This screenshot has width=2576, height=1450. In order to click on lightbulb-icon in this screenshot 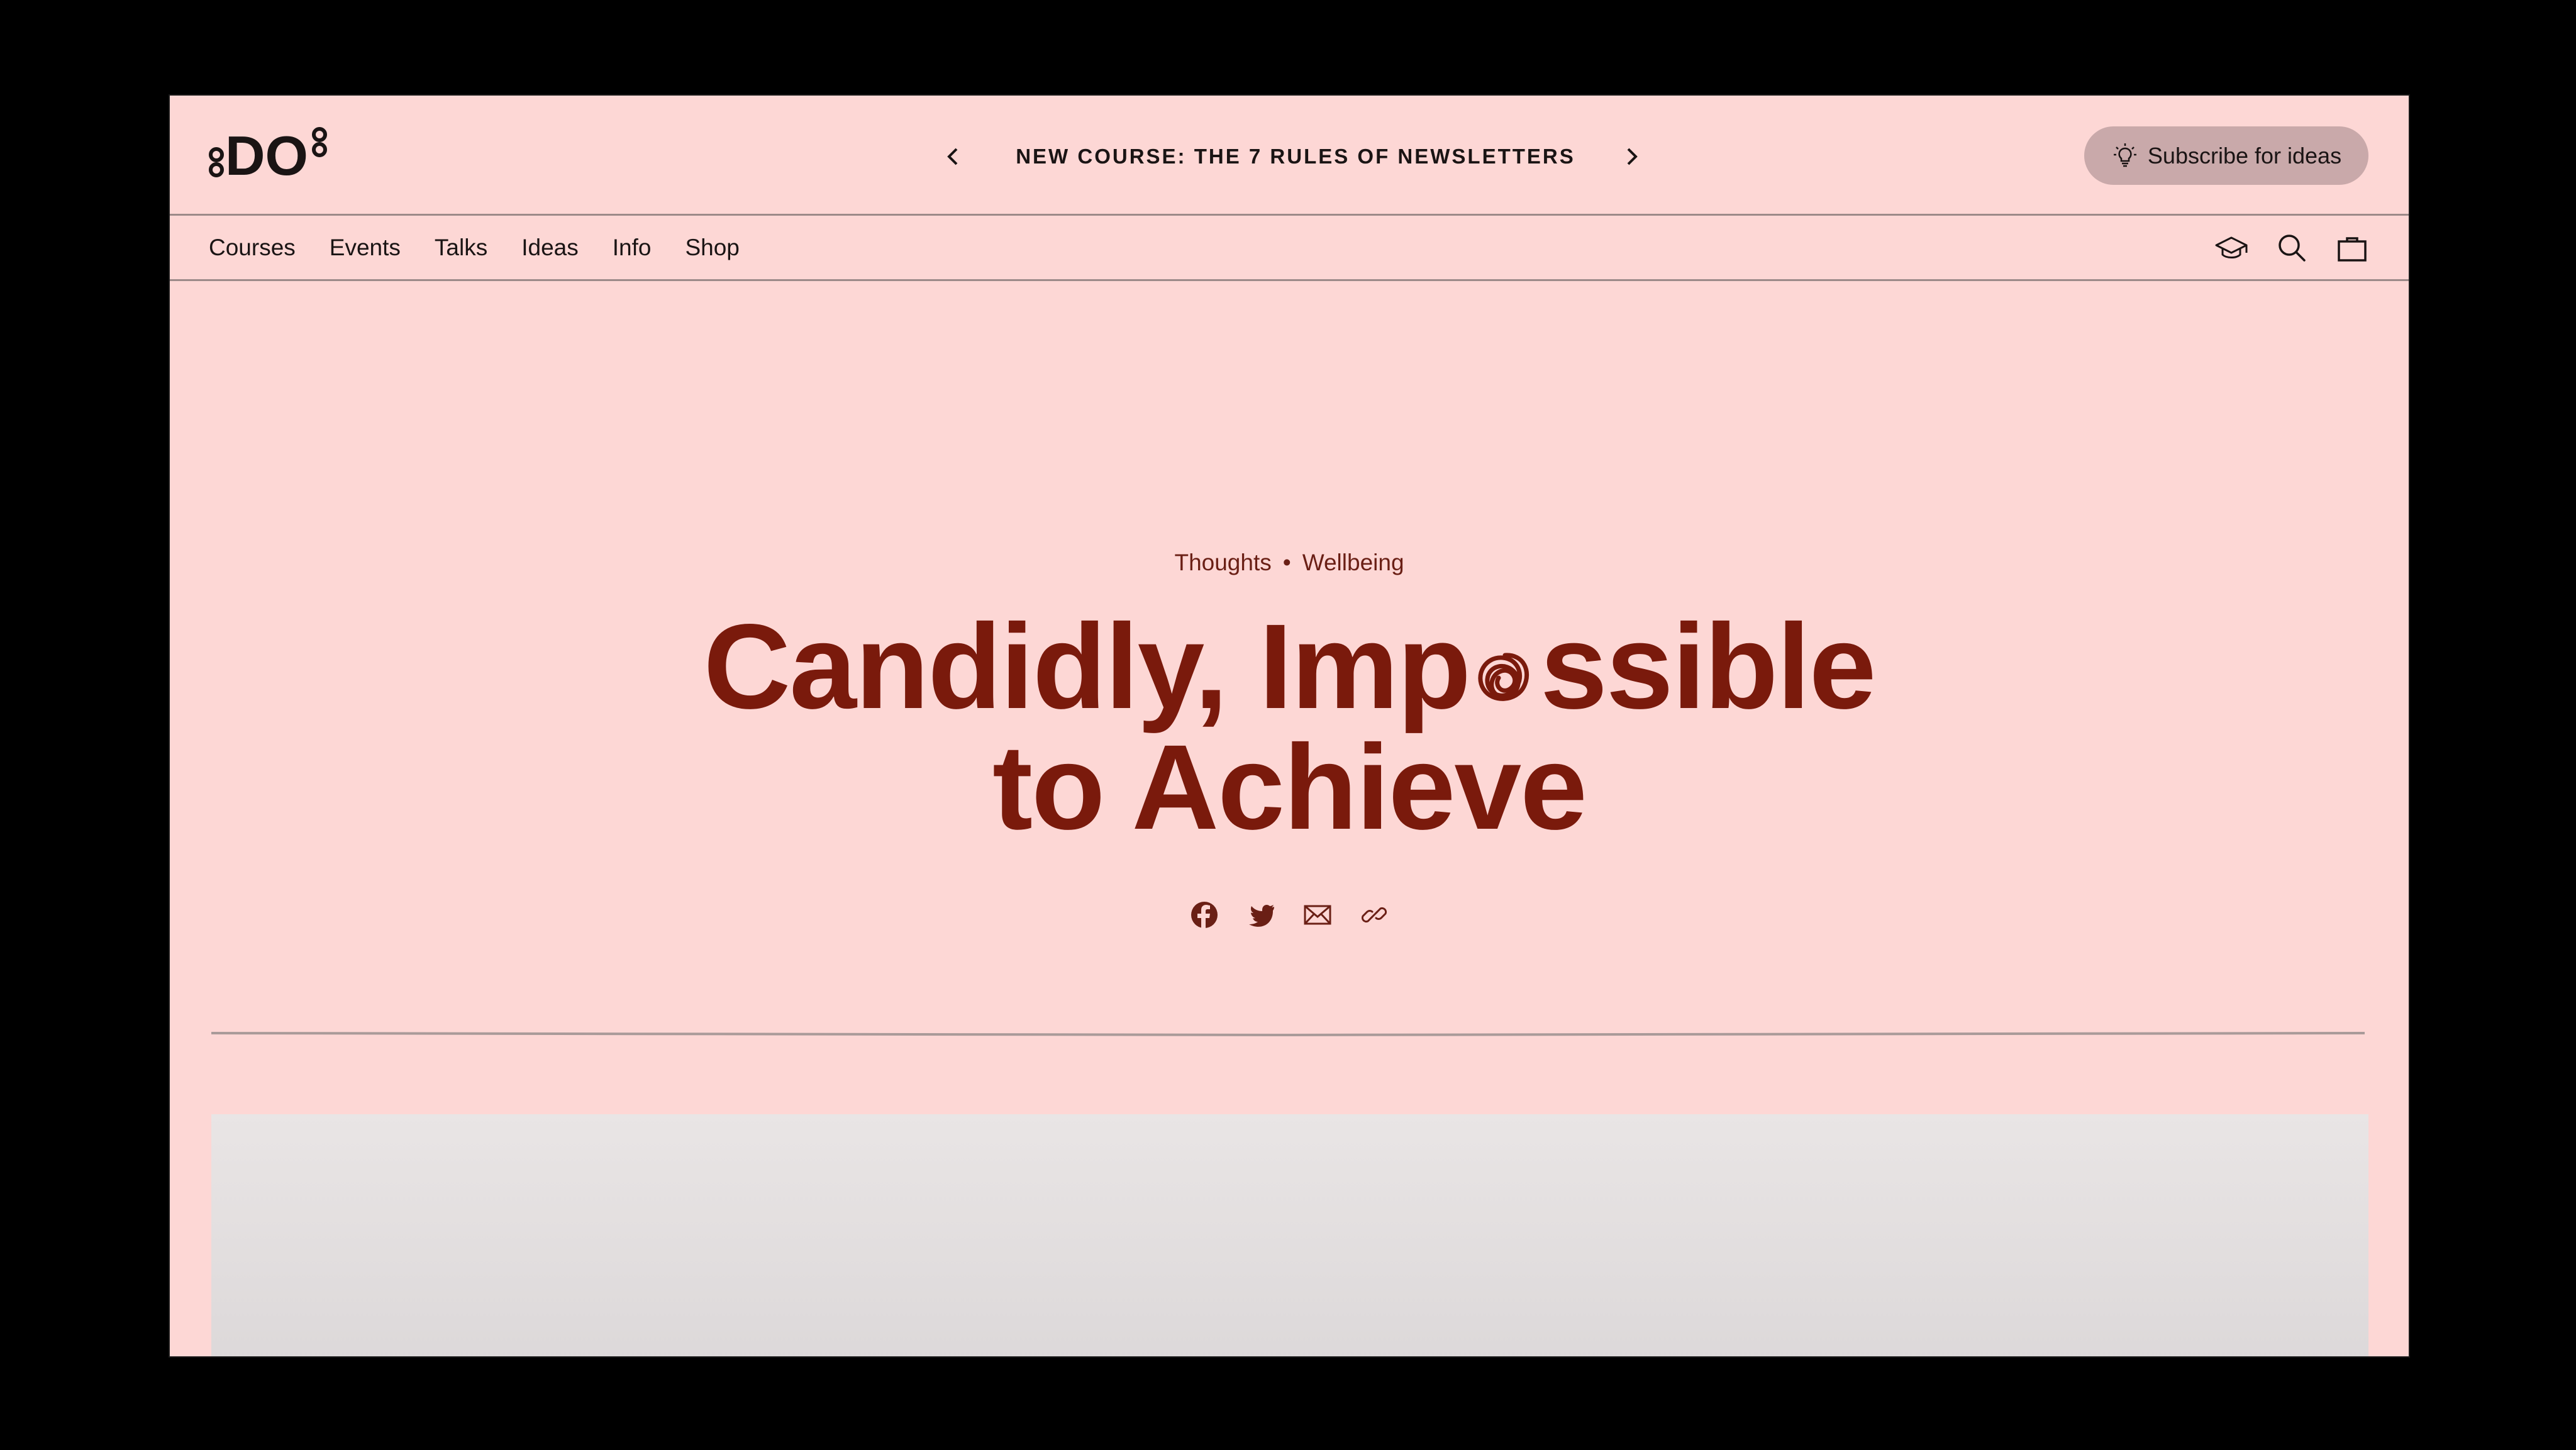, I will do `click(2124, 155)`.